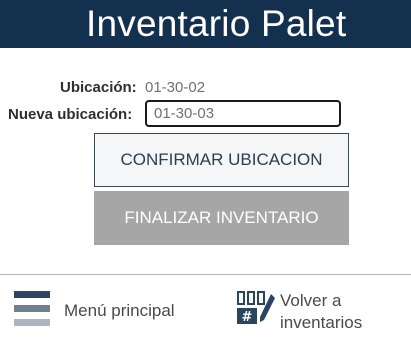 This screenshot has width=411, height=343. I want to click on back-to-inventories-link: Volver a inventarios, so click(321, 312).